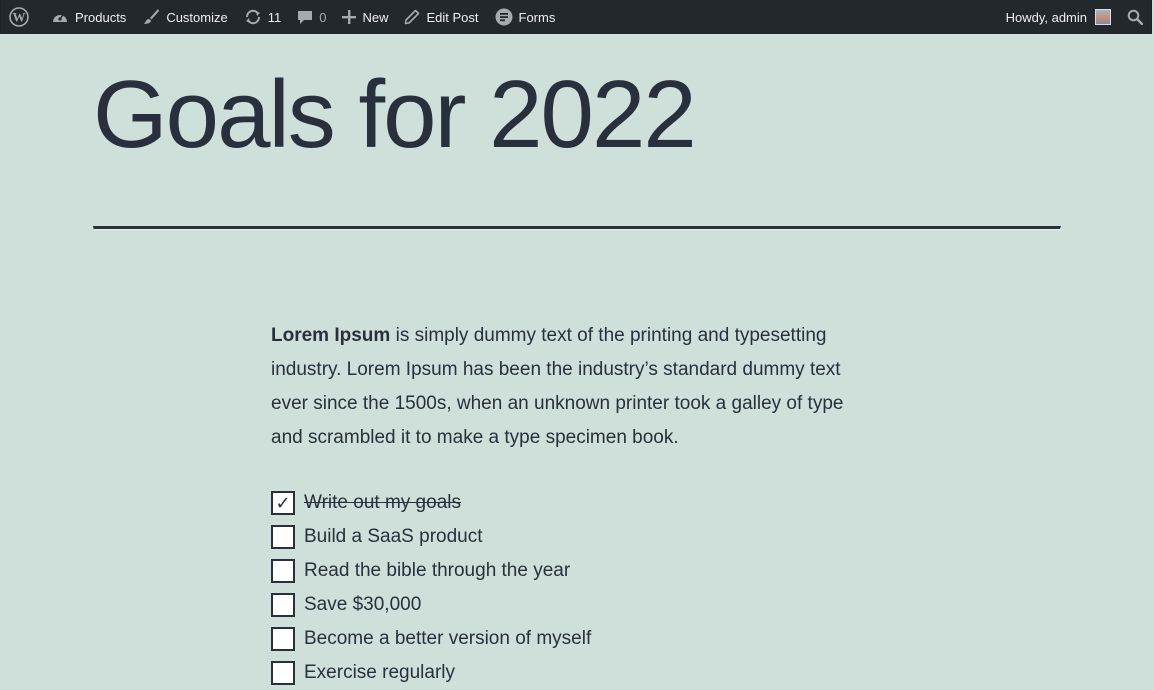 Image resolution: width=1154 pixels, height=690 pixels. I want to click on forms-menu: Forms, so click(525, 17).